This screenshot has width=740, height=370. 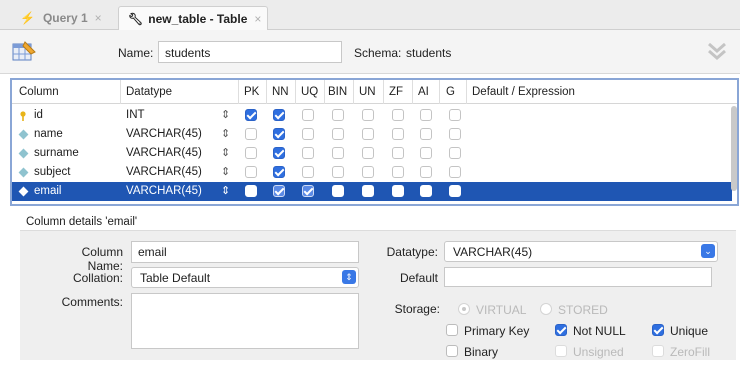 I want to click on column-name-cell: subject, so click(x=52, y=172).